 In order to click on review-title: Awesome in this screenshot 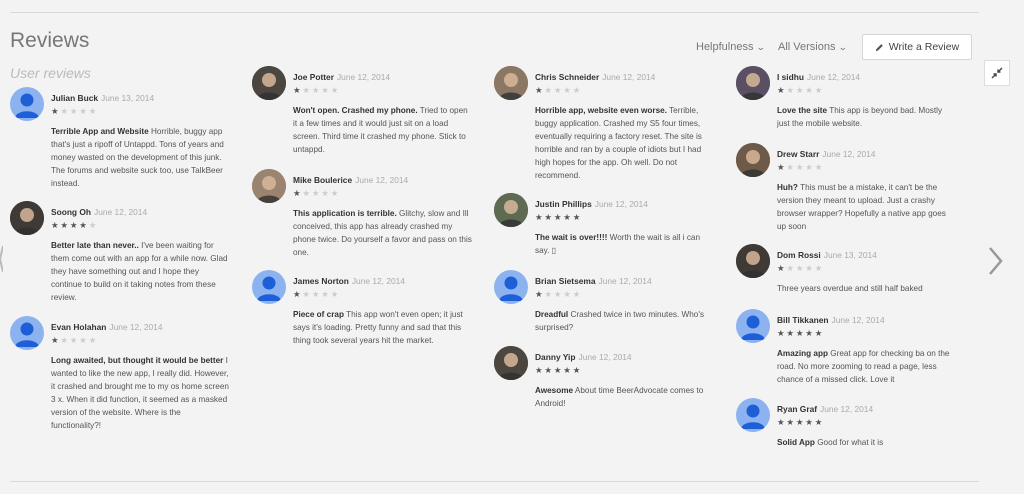, I will do `click(554, 390)`.